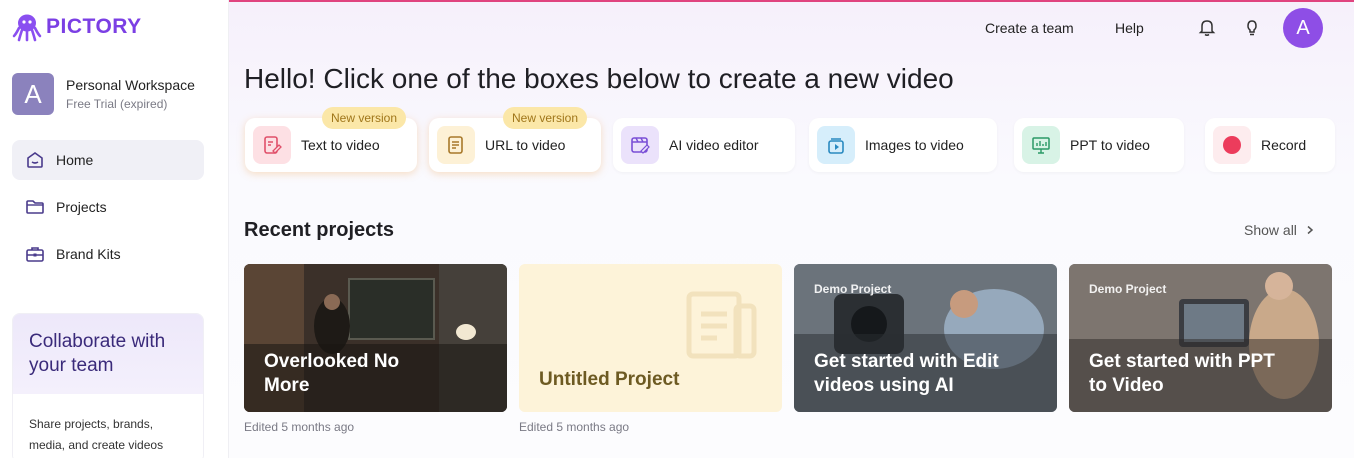 This screenshot has height=458, width=1354. Describe the element at coordinates (319, 230) in the screenshot. I see `recent-projects-heading: Recent projects` at that location.